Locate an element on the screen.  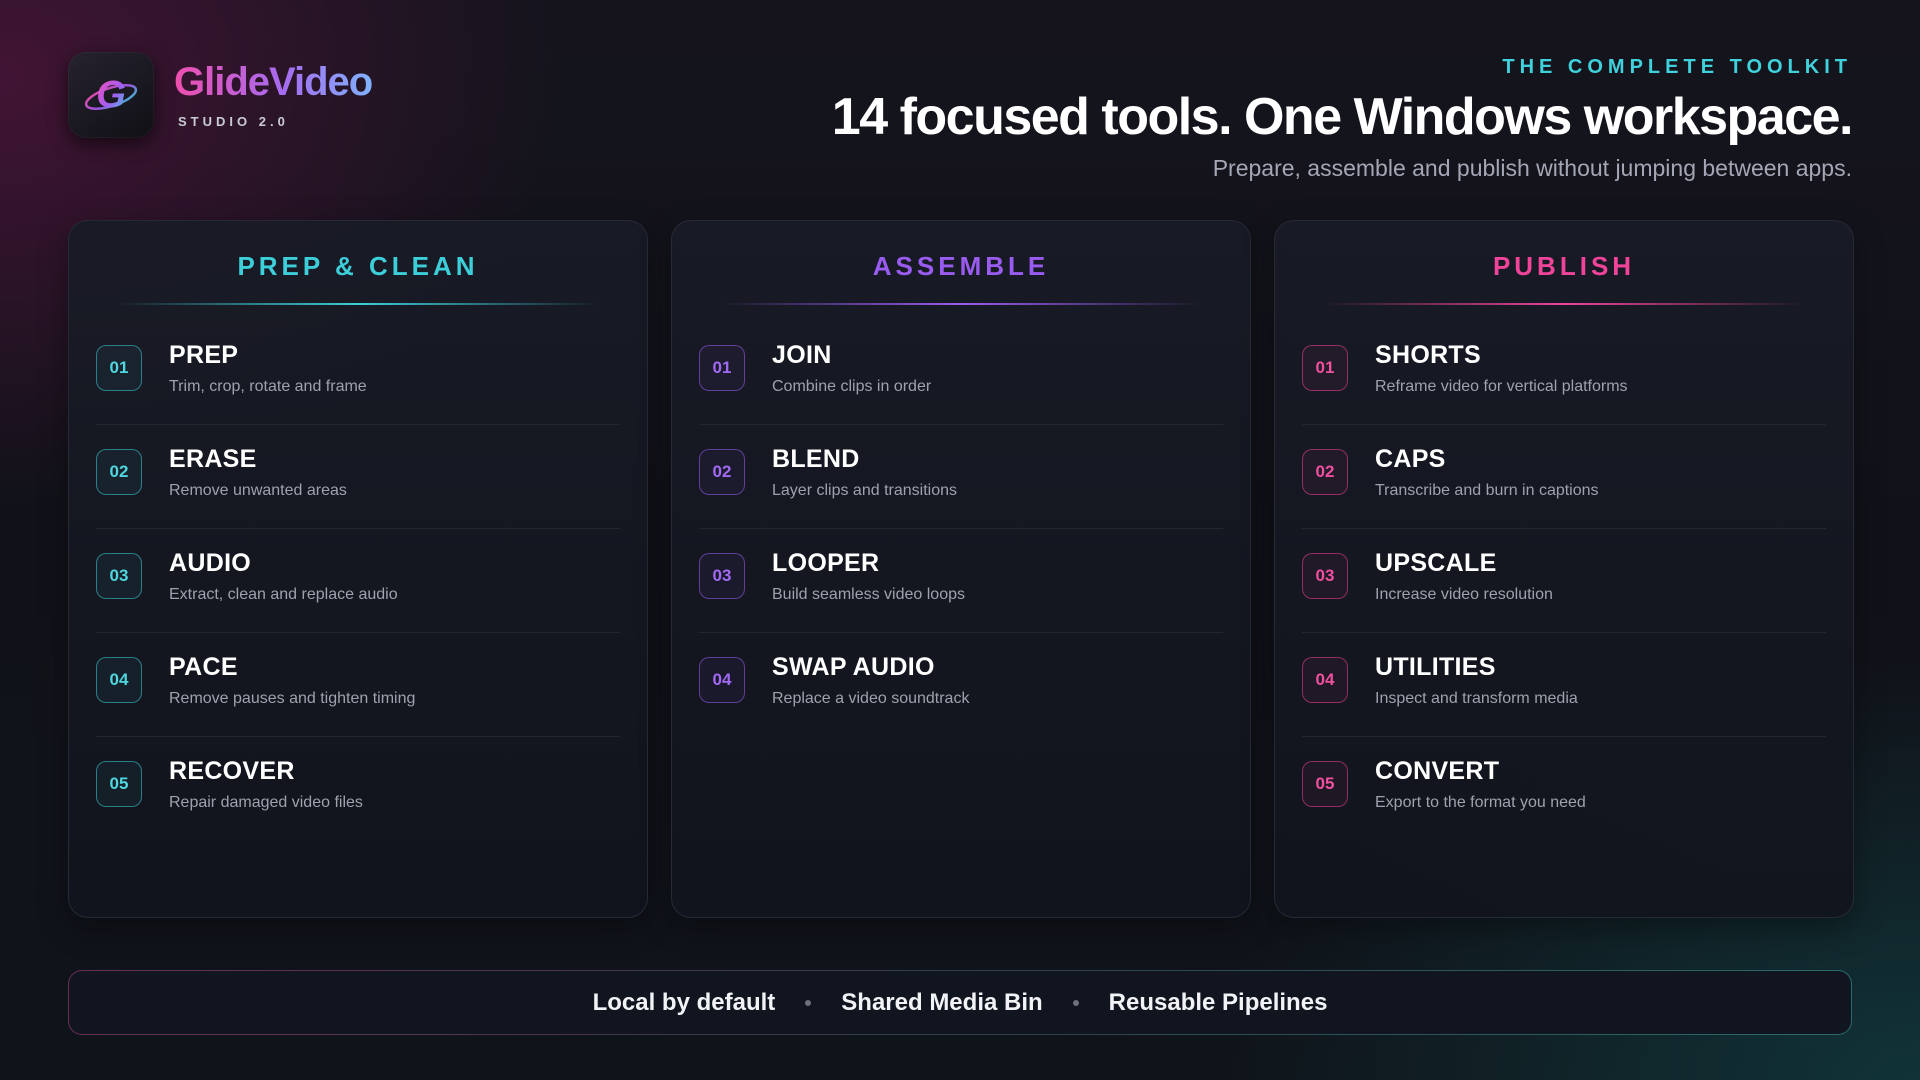
tool-blend: 02 BLEND Layer clips and transitions is located at coordinates (961, 477).